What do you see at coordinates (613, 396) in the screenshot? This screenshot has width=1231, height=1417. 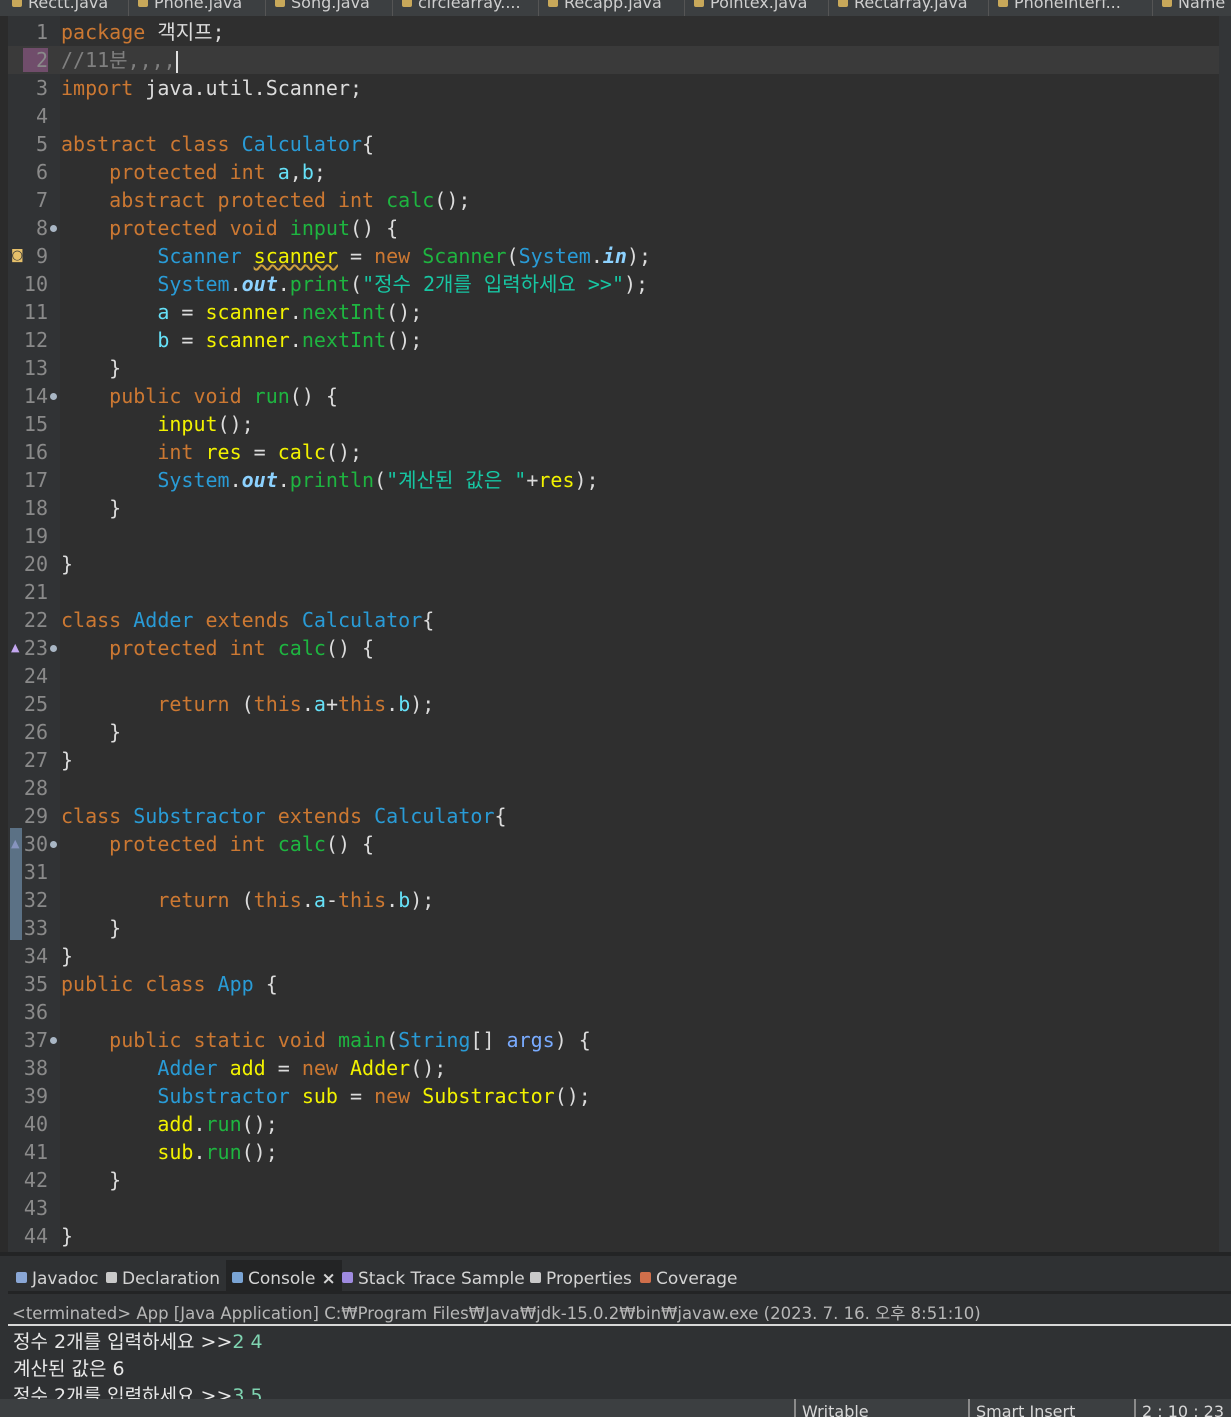 I see `code-line: 14 public void run() {` at bounding box center [613, 396].